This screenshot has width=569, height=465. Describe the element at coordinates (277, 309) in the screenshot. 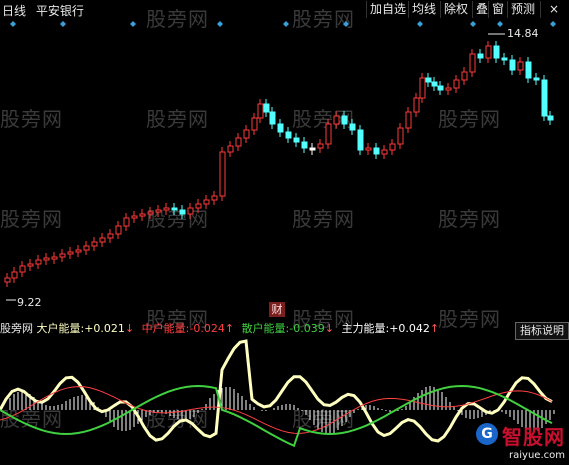

I see `finance-badge: 财` at that location.